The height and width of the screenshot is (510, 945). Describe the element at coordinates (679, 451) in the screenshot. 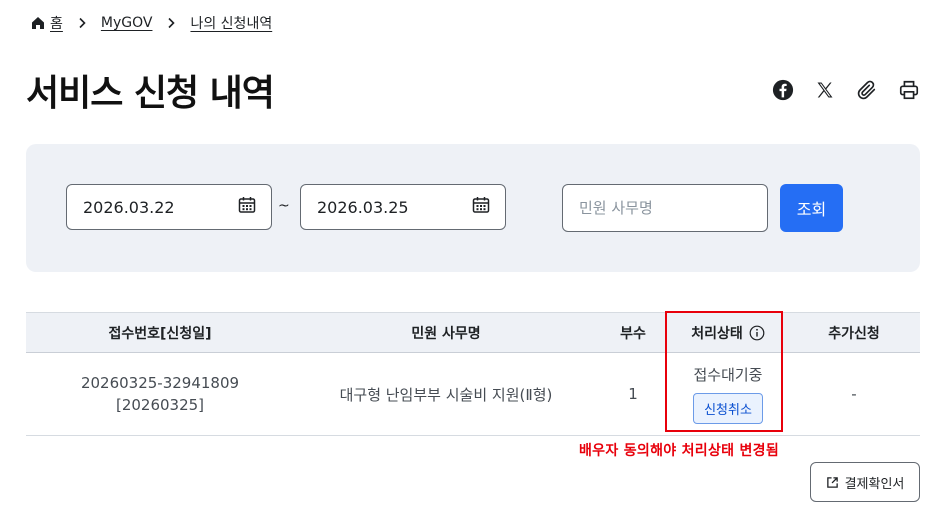

I see `annotation-text: 배우자 동의해야 처리상태 변경됨` at that location.